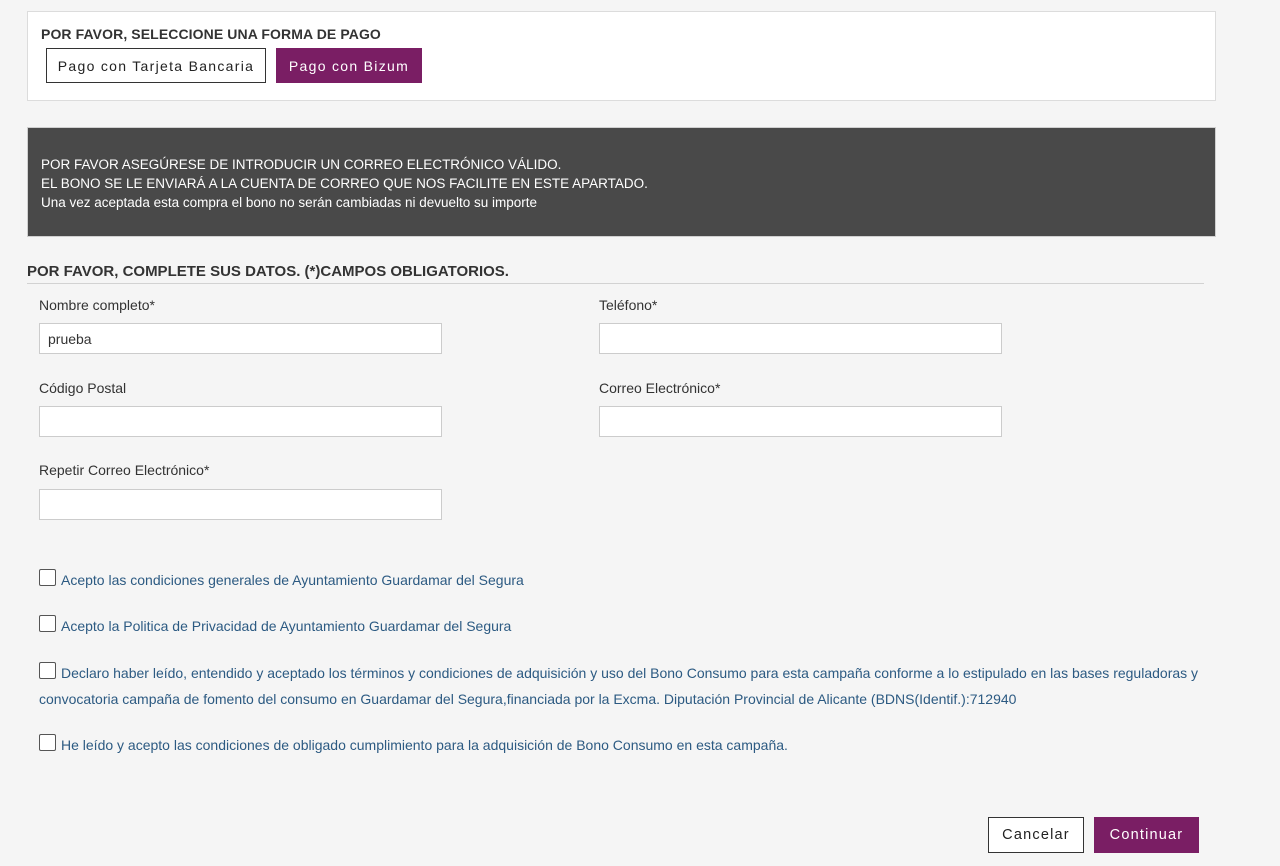 Image resolution: width=1280 pixels, height=866 pixels. I want to click on telefono-label: Teléfono*, so click(628, 305).